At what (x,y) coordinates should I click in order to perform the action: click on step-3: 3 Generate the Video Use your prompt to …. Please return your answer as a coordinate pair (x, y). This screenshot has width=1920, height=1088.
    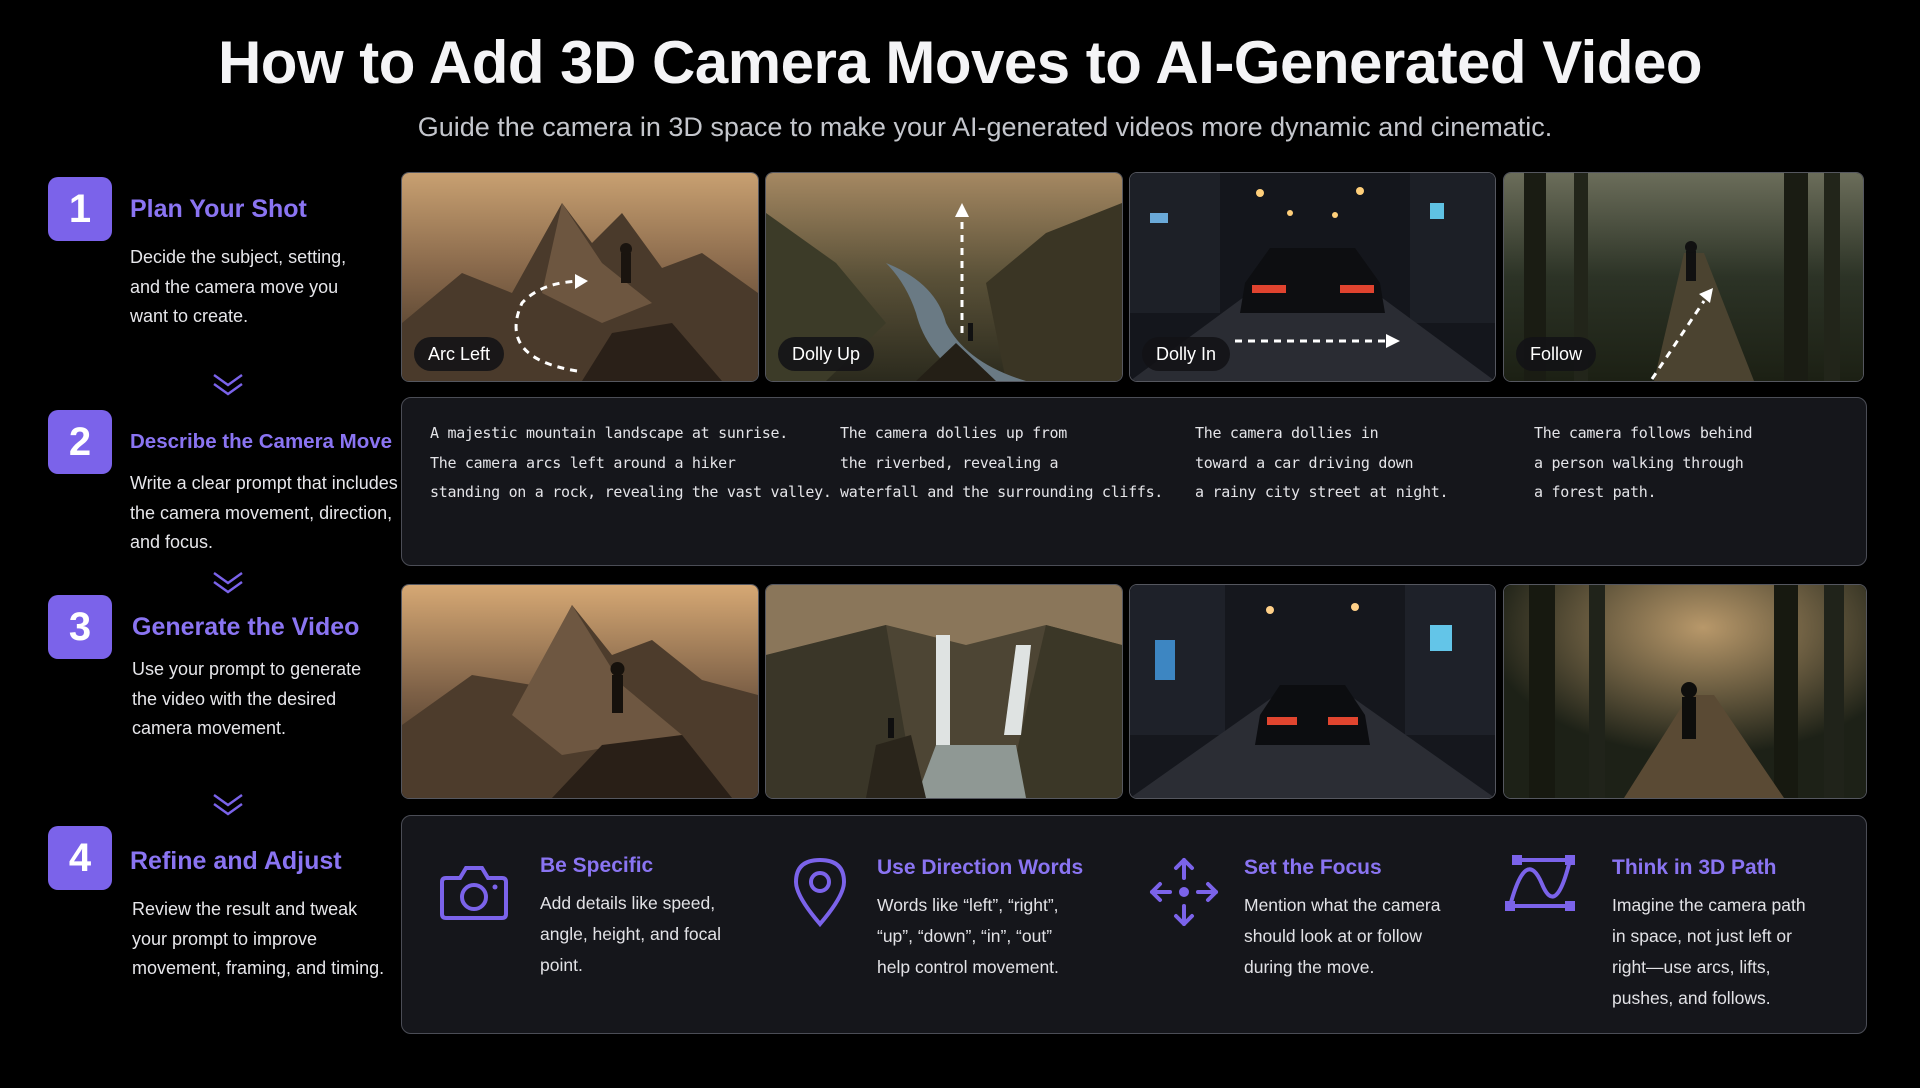
    Looking at the image, I should click on (218, 670).